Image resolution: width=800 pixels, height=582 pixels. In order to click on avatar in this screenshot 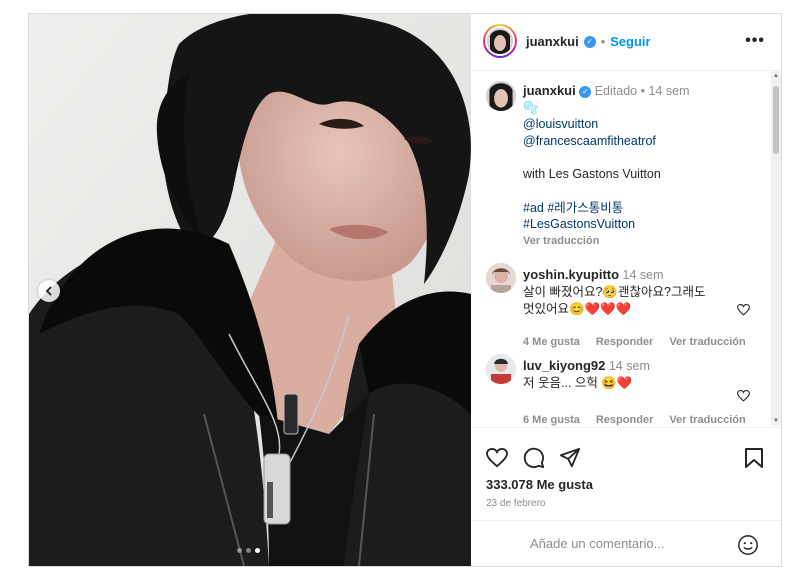, I will do `click(500, 41)`.